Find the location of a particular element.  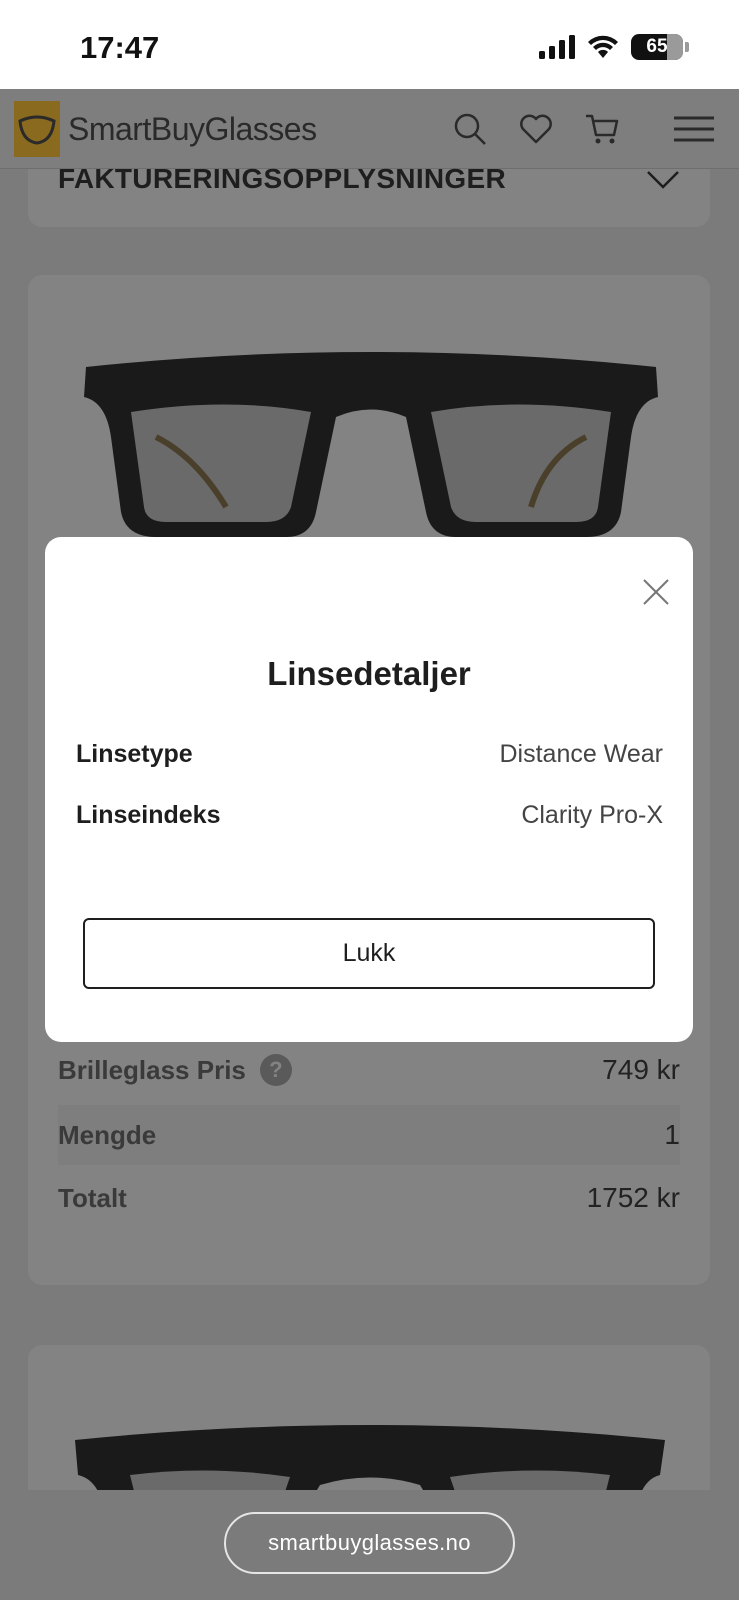

modal-title: Linsedetaljer is located at coordinates (369, 673).